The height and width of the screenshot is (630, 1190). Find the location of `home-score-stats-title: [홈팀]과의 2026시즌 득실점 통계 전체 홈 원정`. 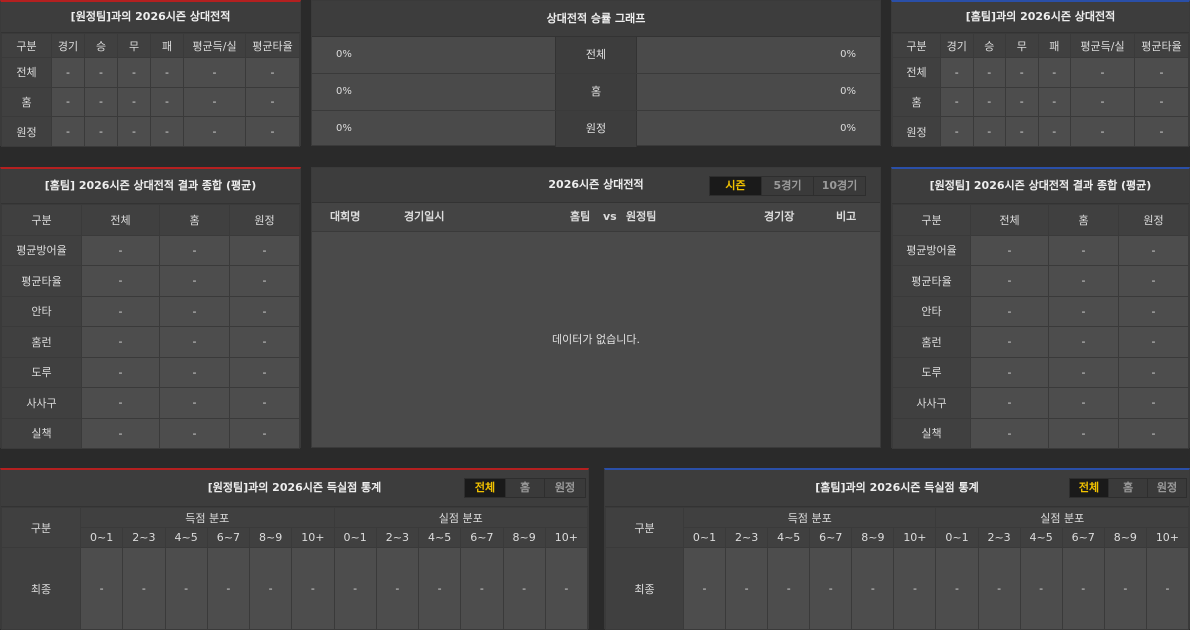

home-score-stats-title: [홈팀]과의 2026시즌 득실점 통계 전체 홈 원정 is located at coordinates (897, 488).